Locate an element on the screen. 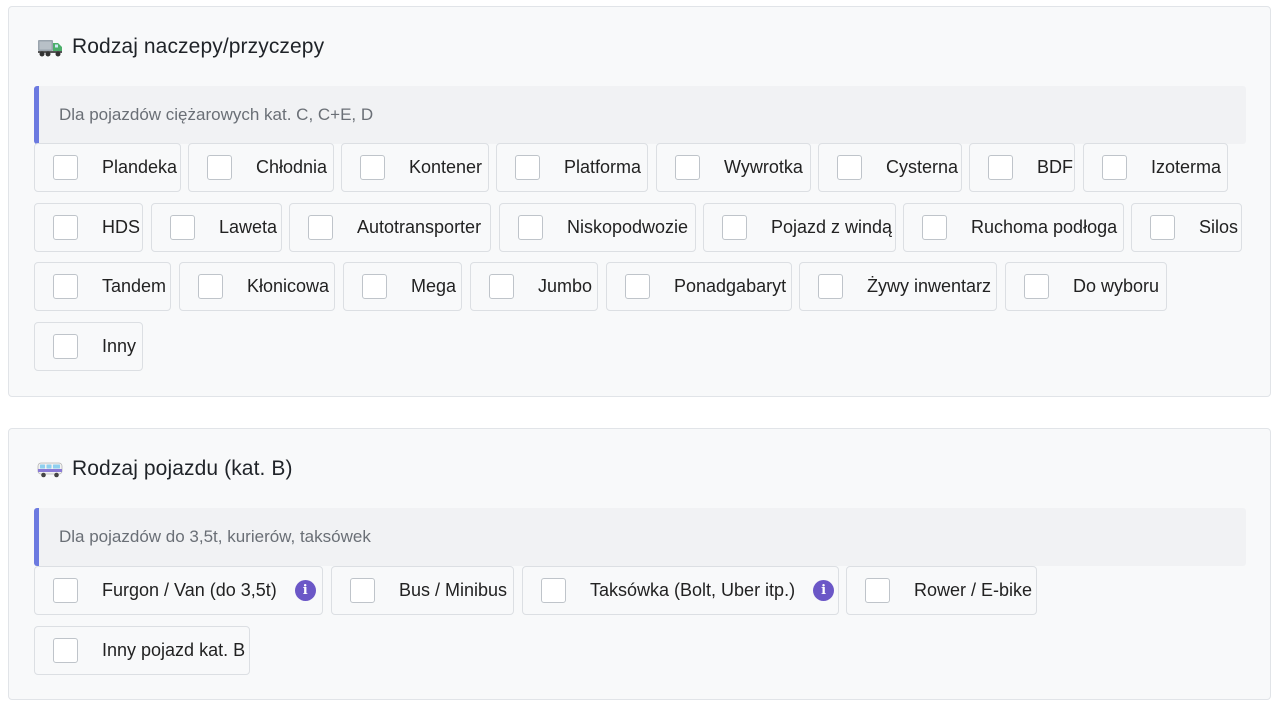 This screenshot has height=706, width=1274. option-chlodnia: Chłodnia is located at coordinates (261, 167).